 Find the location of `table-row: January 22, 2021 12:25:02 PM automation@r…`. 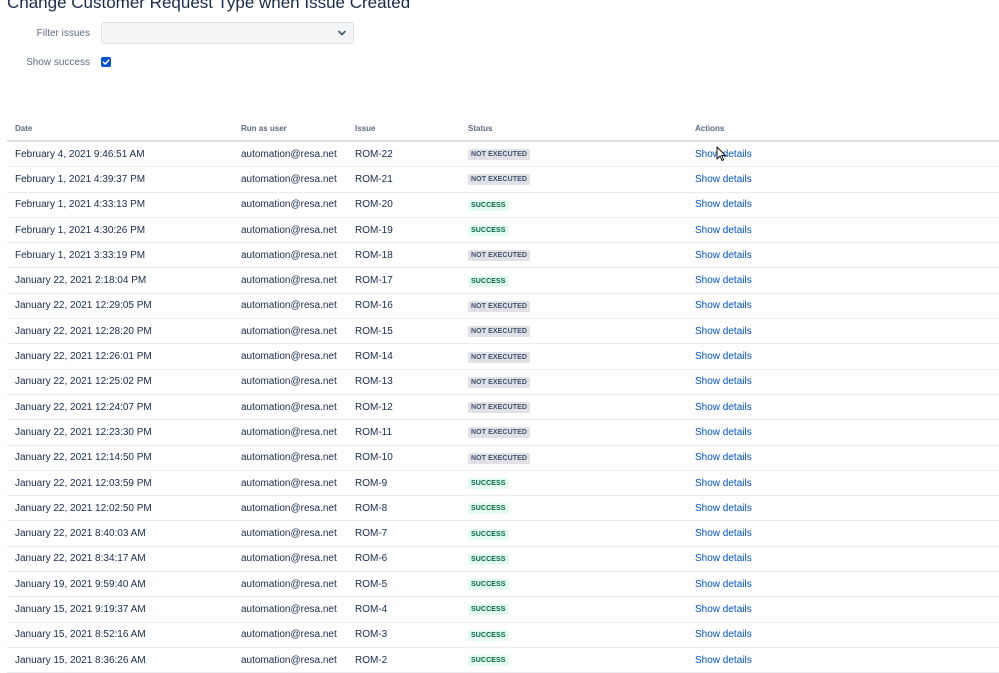

table-row: January 22, 2021 12:25:02 PM automation@r… is located at coordinates (503, 382).